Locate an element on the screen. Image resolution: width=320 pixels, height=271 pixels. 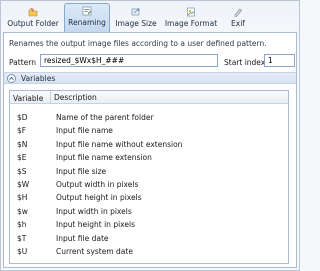
variable-cell: $T is located at coordinates (22, 238).